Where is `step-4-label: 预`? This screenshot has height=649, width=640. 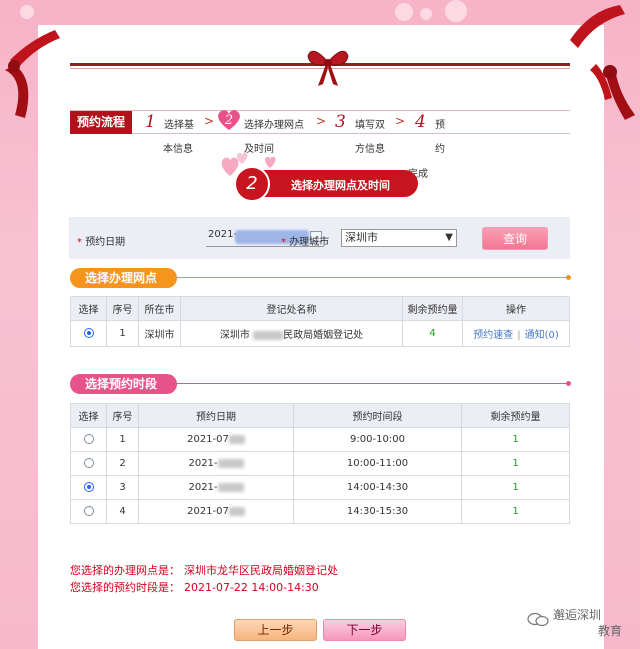 step-4-label: 预 is located at coordinates (440, 125).